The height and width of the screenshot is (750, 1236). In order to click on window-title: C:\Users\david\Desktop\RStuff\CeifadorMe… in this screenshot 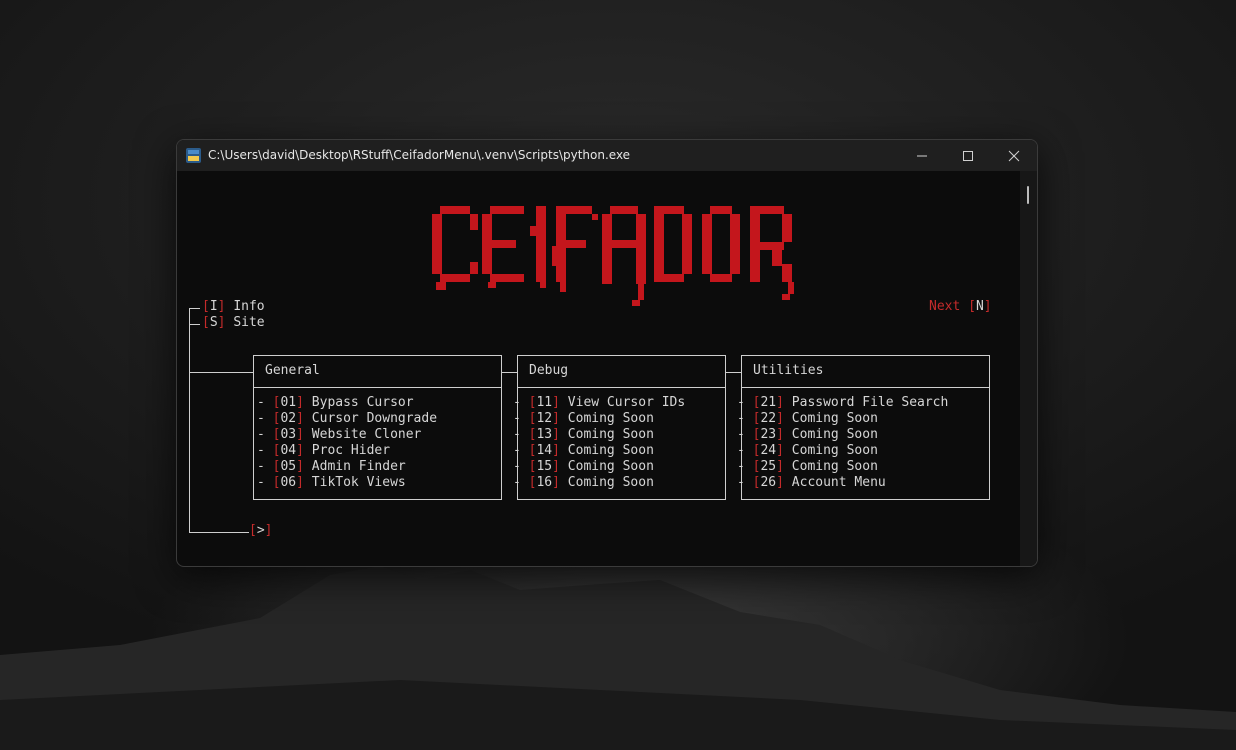, I will do `click(419, 155)`.